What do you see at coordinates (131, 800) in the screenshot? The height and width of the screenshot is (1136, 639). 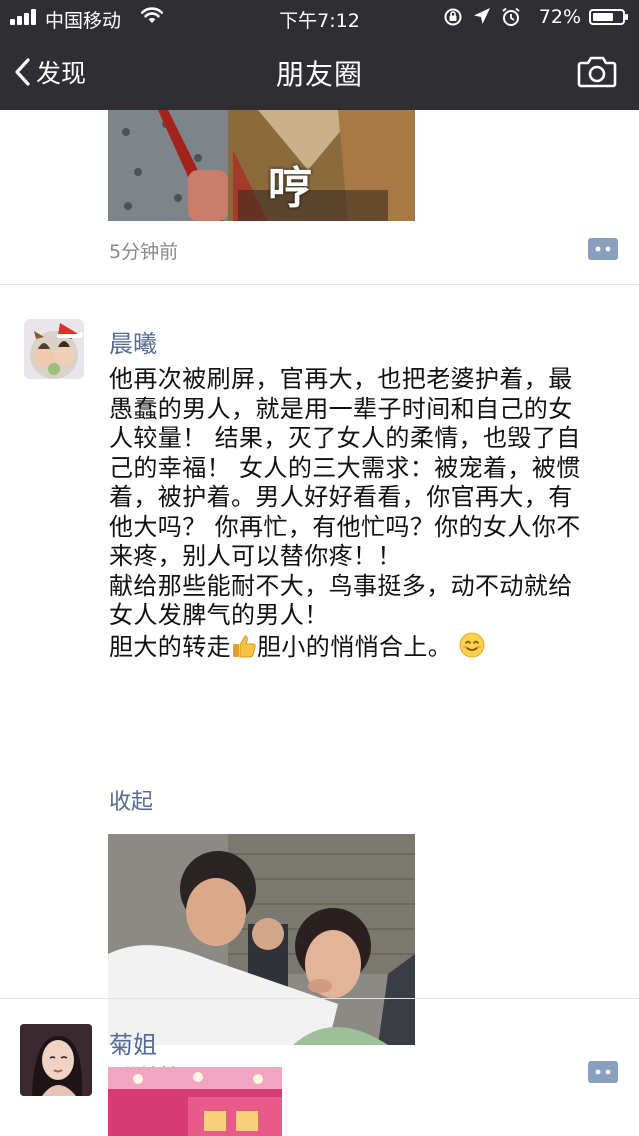 I see `collapse-link: 收起` at bounding box center [131, 800].